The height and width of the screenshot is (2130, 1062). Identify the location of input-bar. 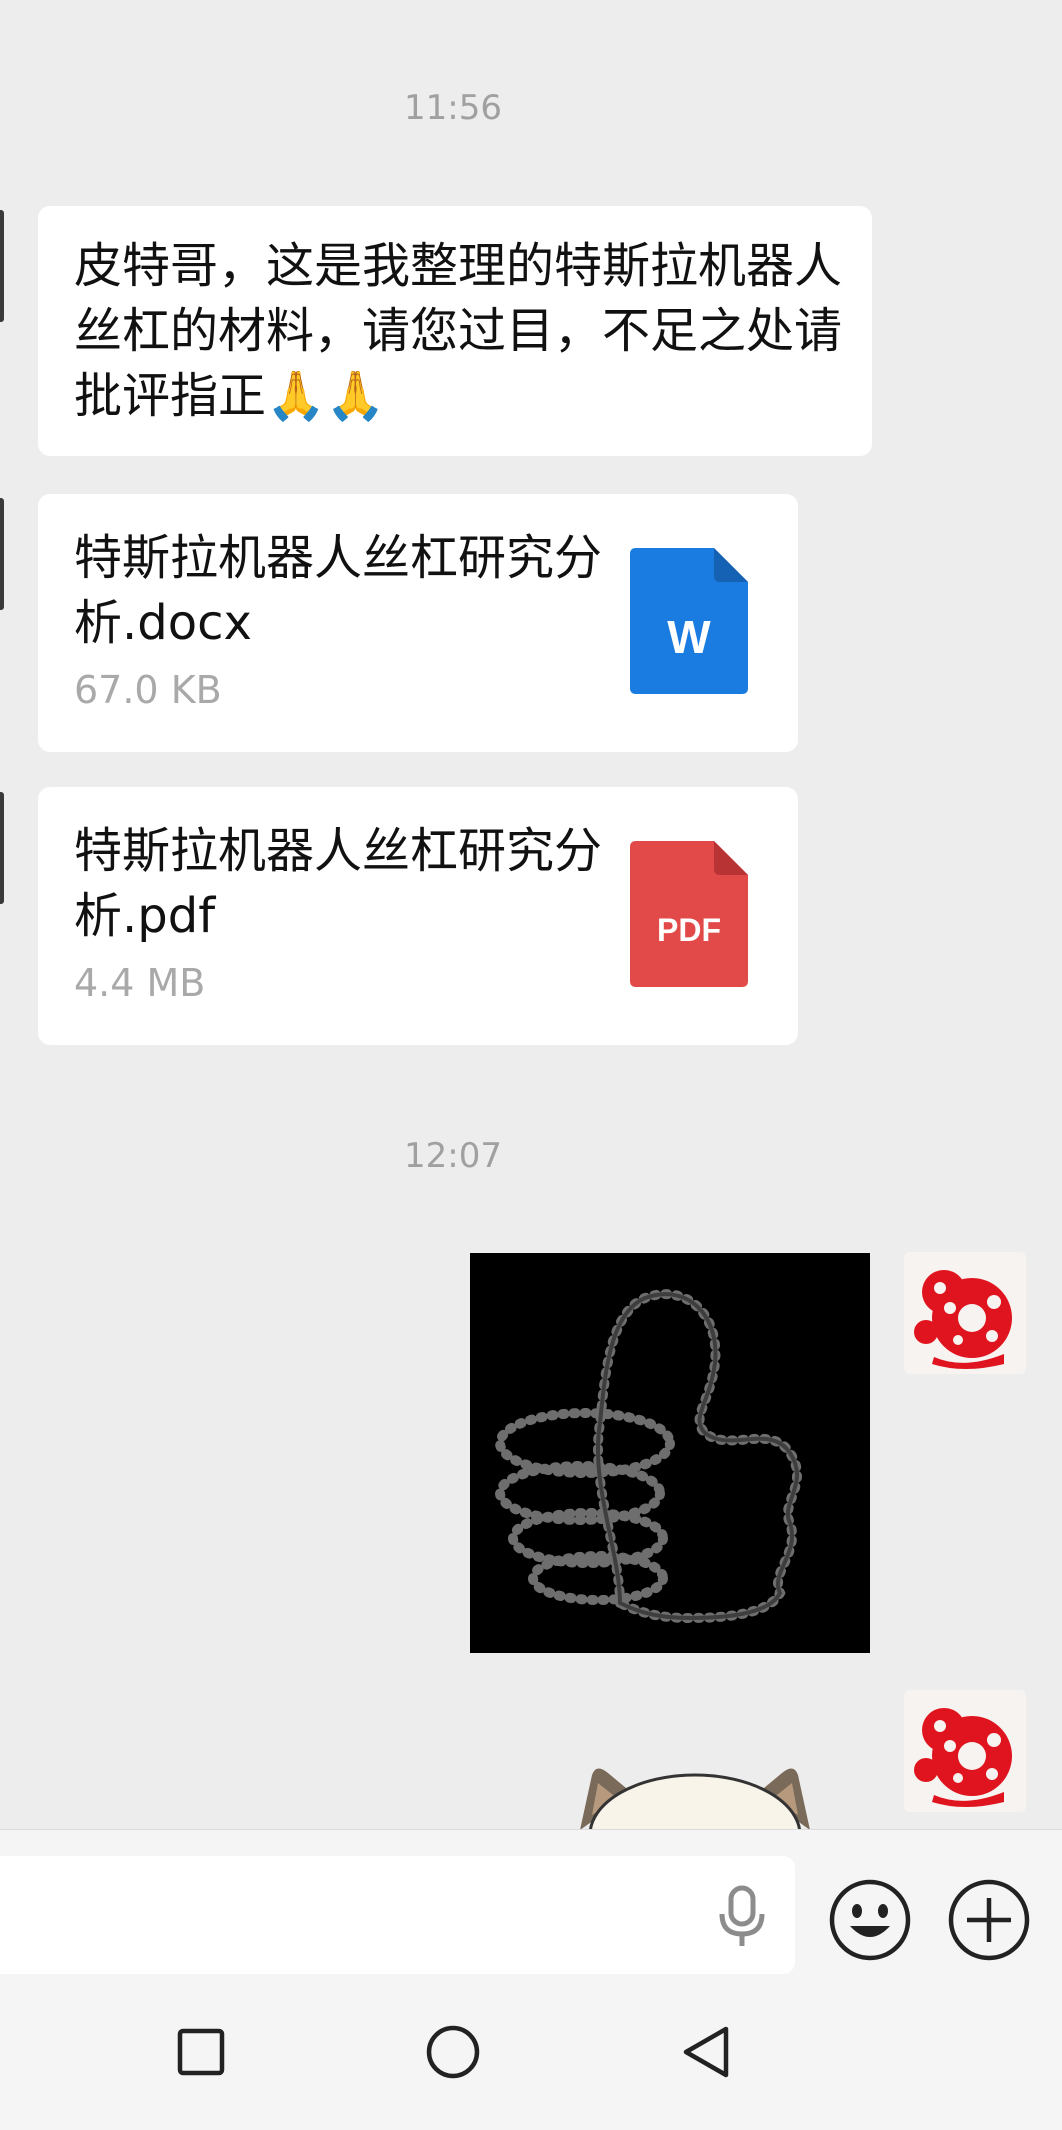
(531, 1903).